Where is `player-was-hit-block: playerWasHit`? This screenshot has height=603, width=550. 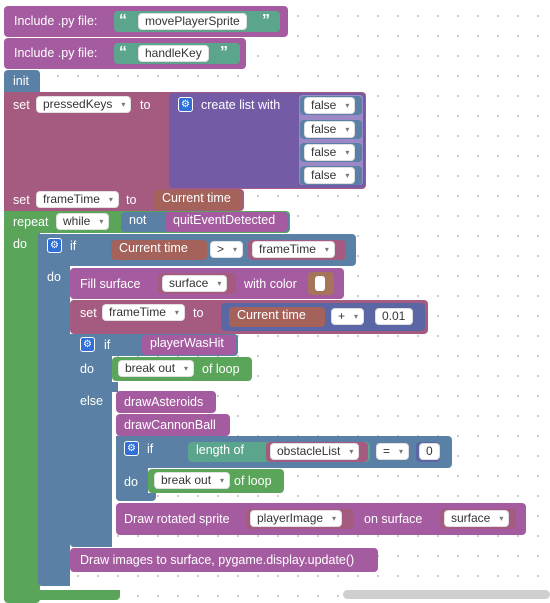 player-was-hit-block: playerWasHit is located at coordinates (189, 345).